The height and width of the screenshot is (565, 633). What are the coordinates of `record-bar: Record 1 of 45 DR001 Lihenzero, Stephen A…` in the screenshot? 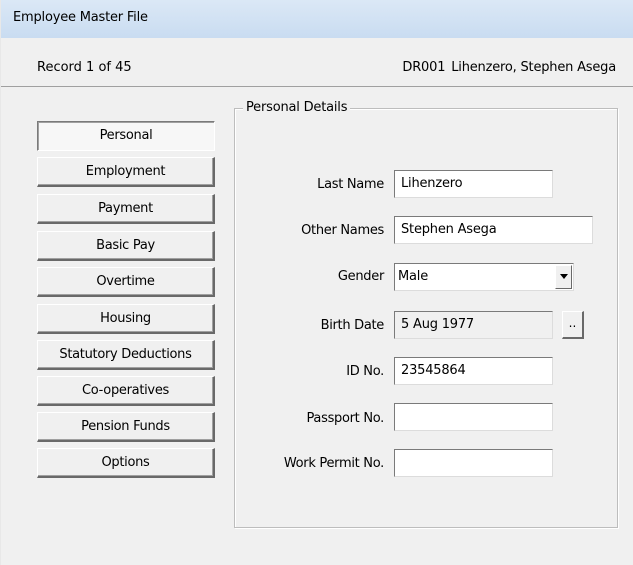 It's located at (317, 63).